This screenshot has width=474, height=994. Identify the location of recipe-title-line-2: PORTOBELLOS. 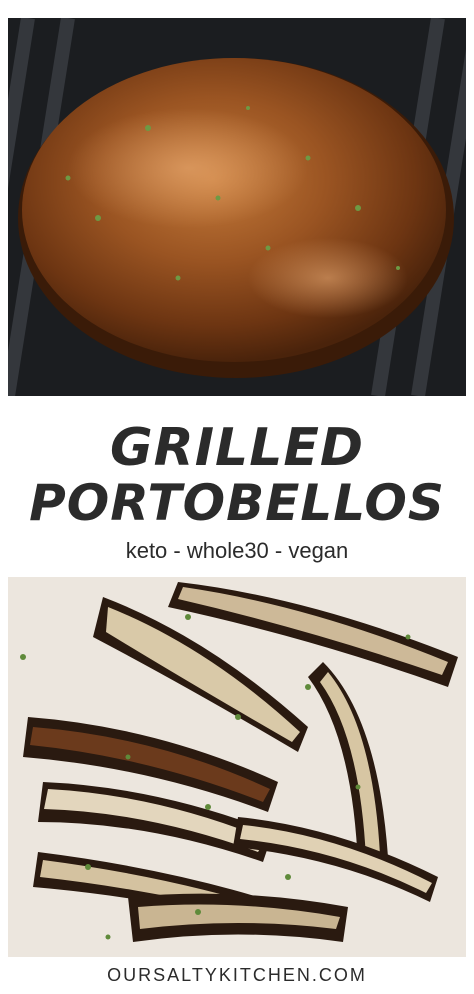
(237, 503).